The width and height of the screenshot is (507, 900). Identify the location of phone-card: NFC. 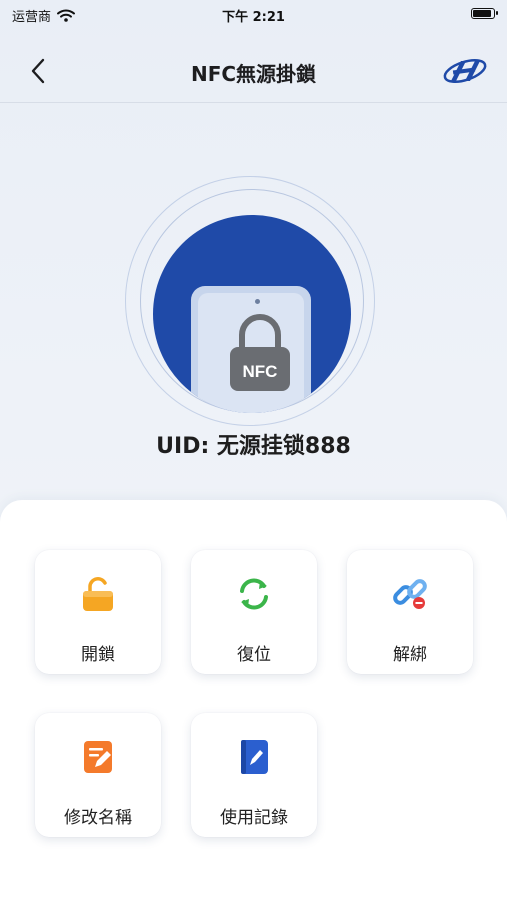
(251, 349).